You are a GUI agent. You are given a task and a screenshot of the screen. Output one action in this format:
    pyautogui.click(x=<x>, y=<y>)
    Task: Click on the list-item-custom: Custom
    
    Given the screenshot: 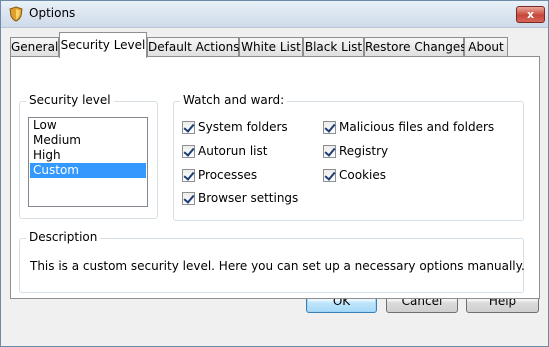 What is the action you would take?
    pyautogui.click(x=88, y=170)
    